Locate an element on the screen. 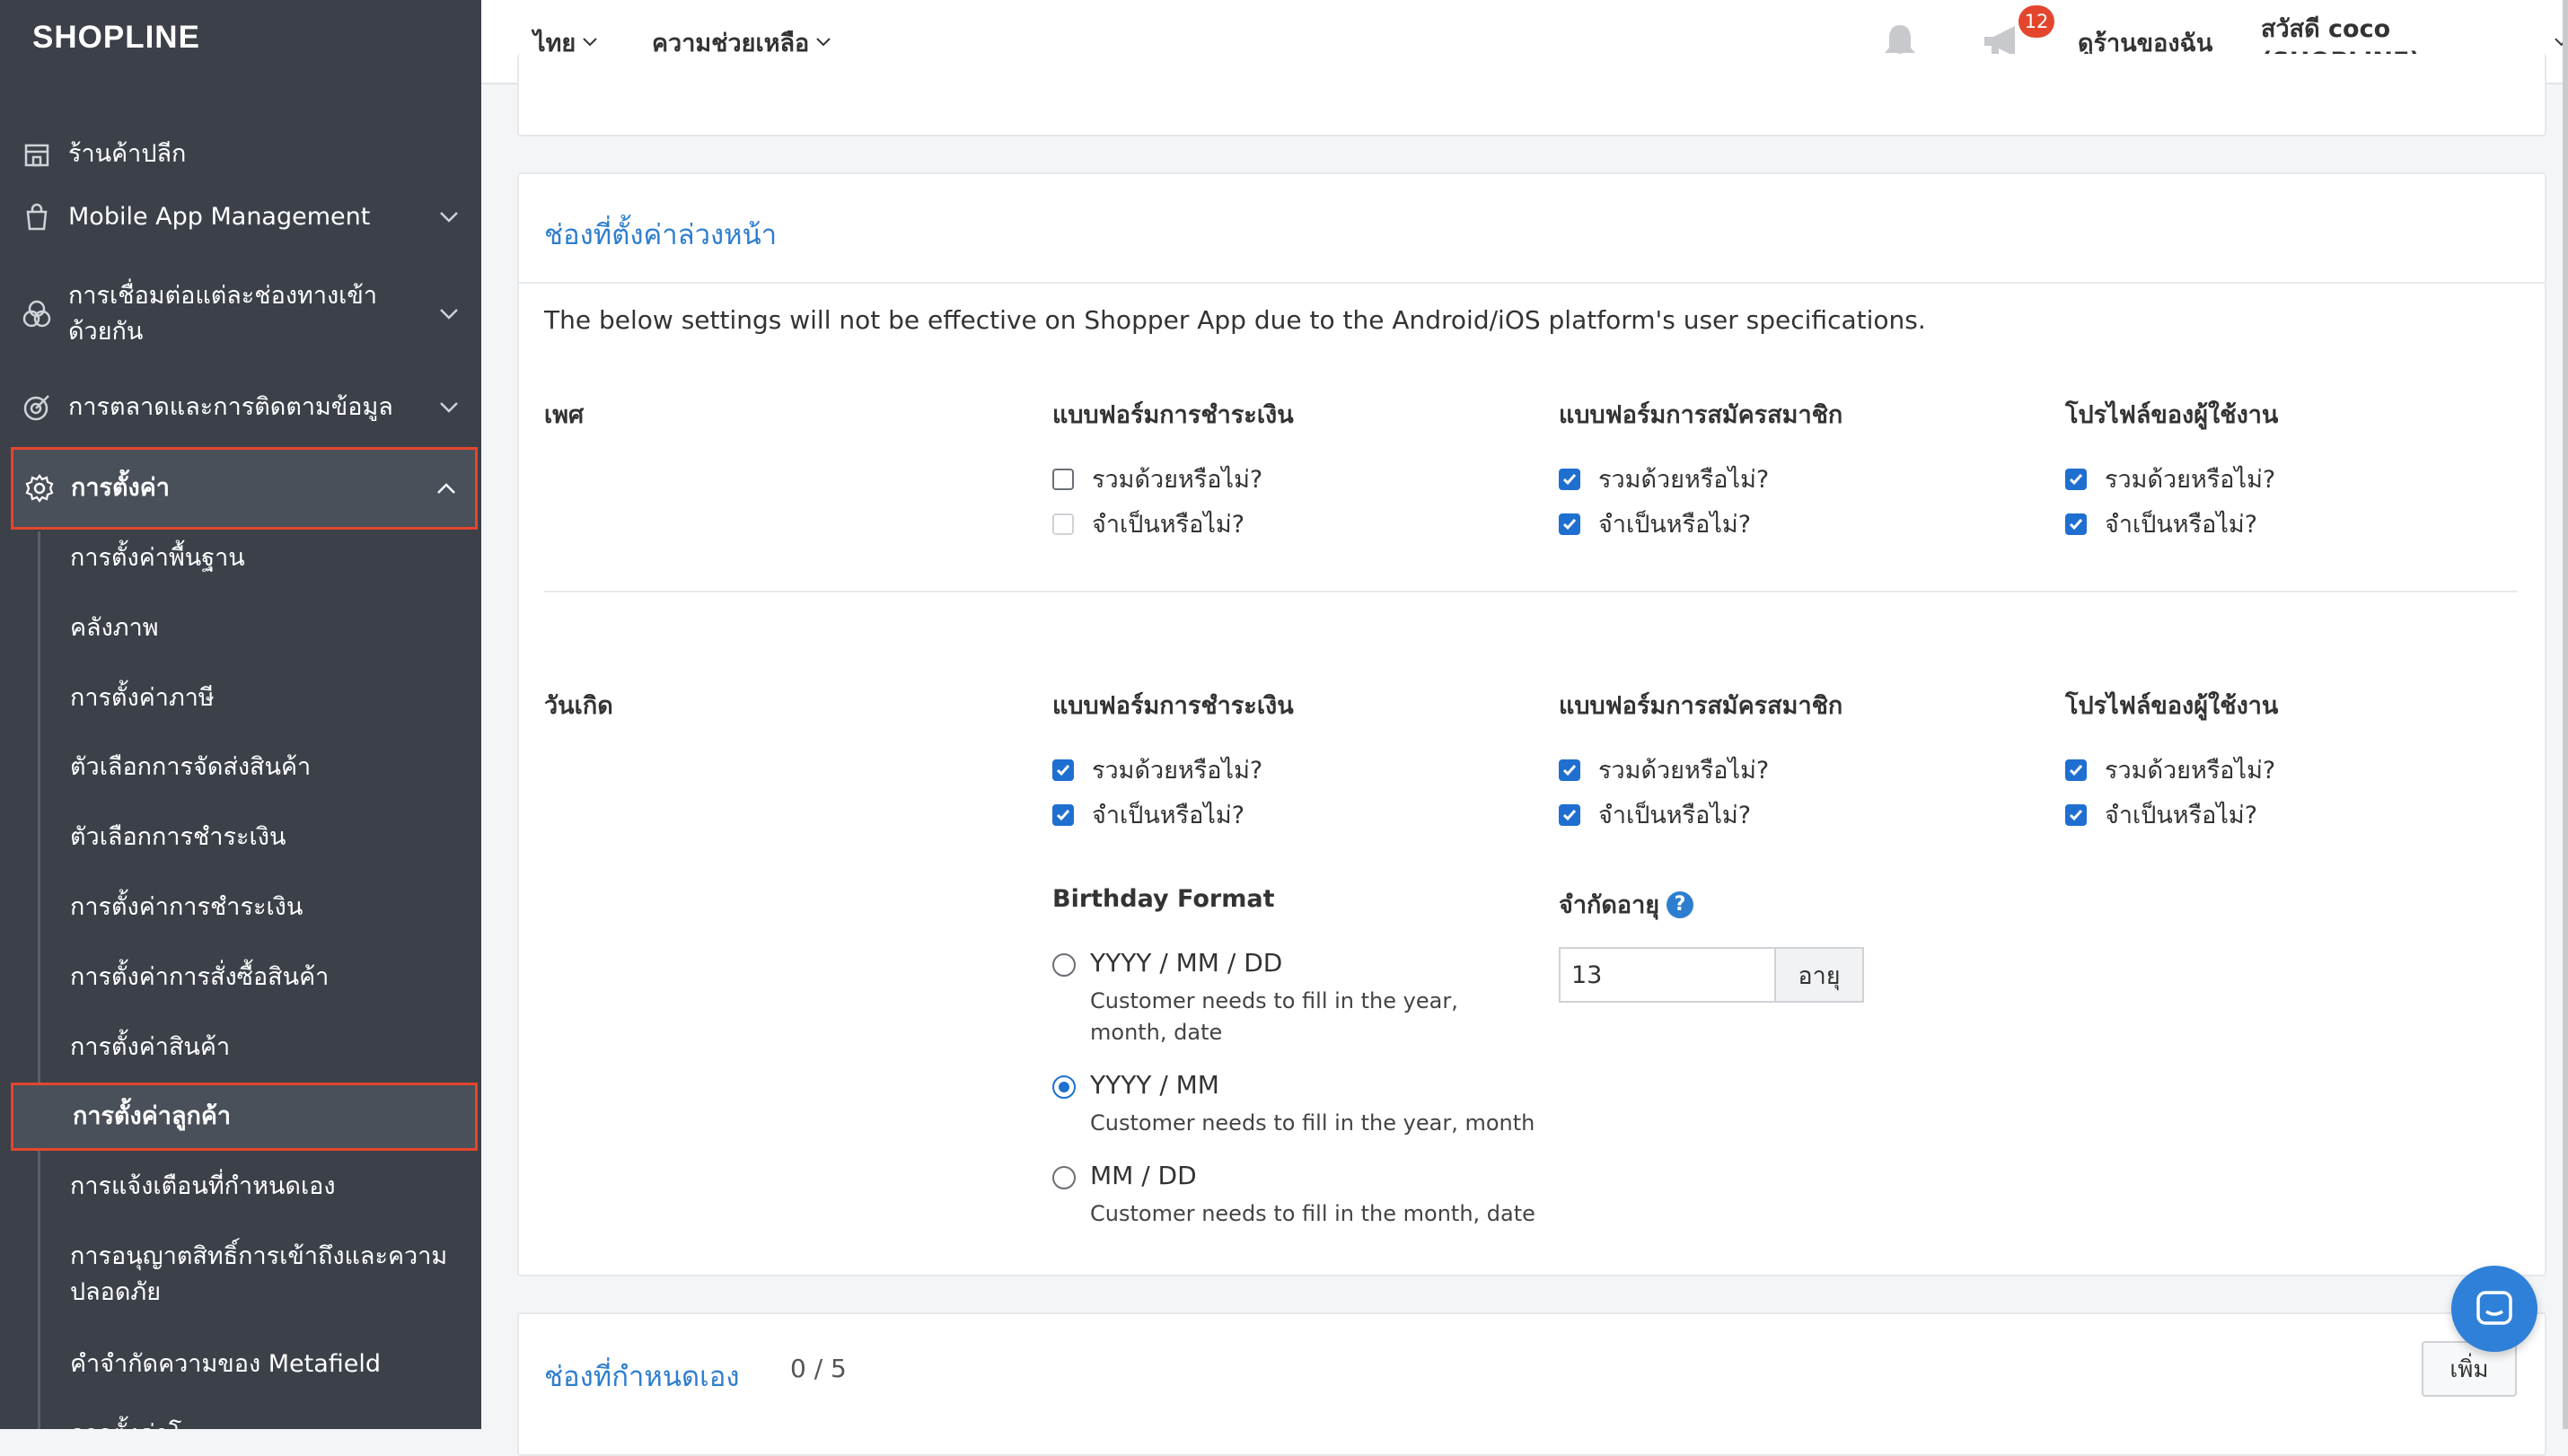 The image size is (2568, 1456). sidebar-subitem-custom-notifications: การแจ้งเตือนที่กำหนดเอง is located at coordinates (244, 1187).